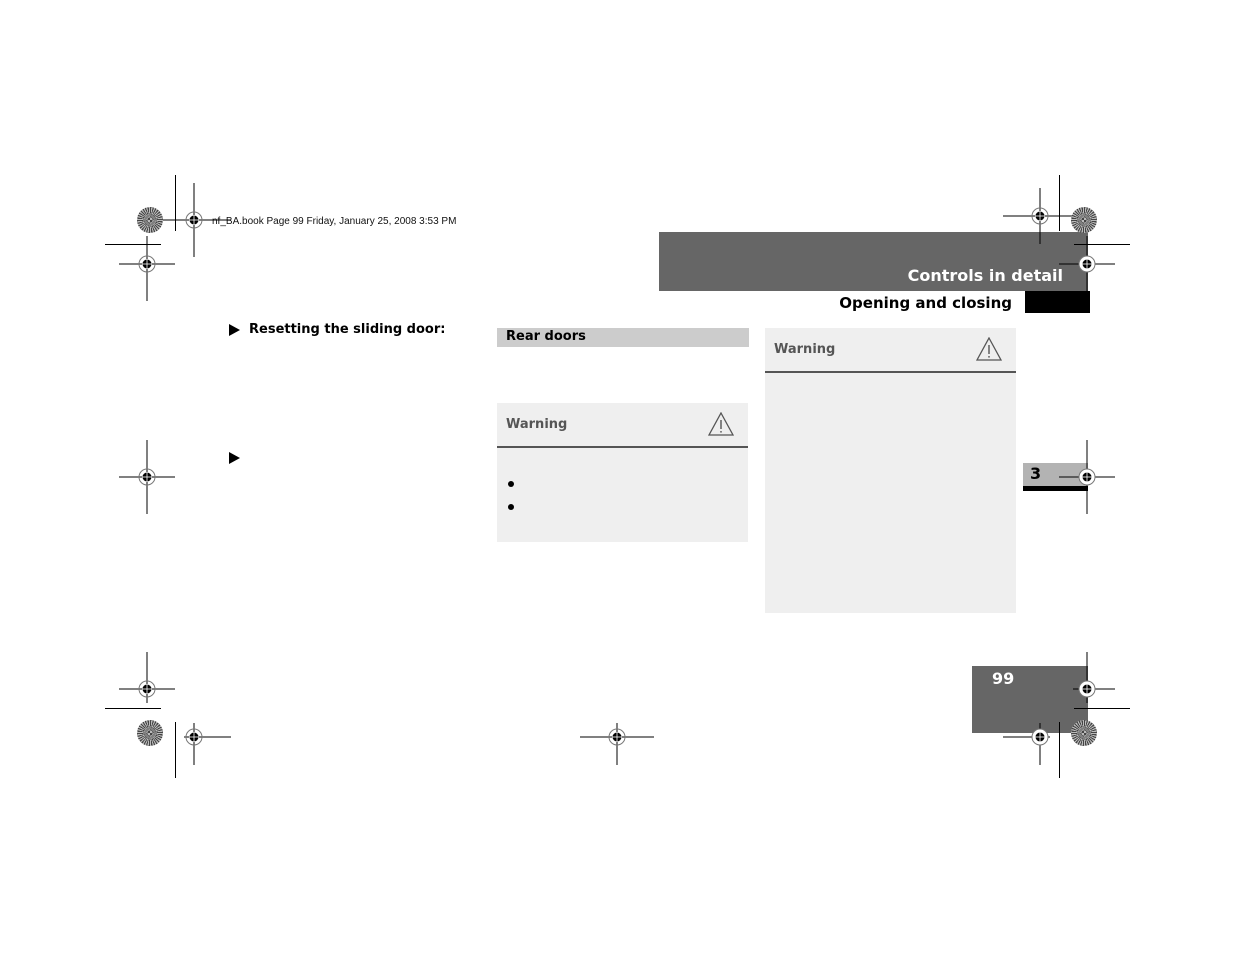 The height and width of the screenshot is (954, 1235). I want to click on page-number: 99, so click(1003, 678).